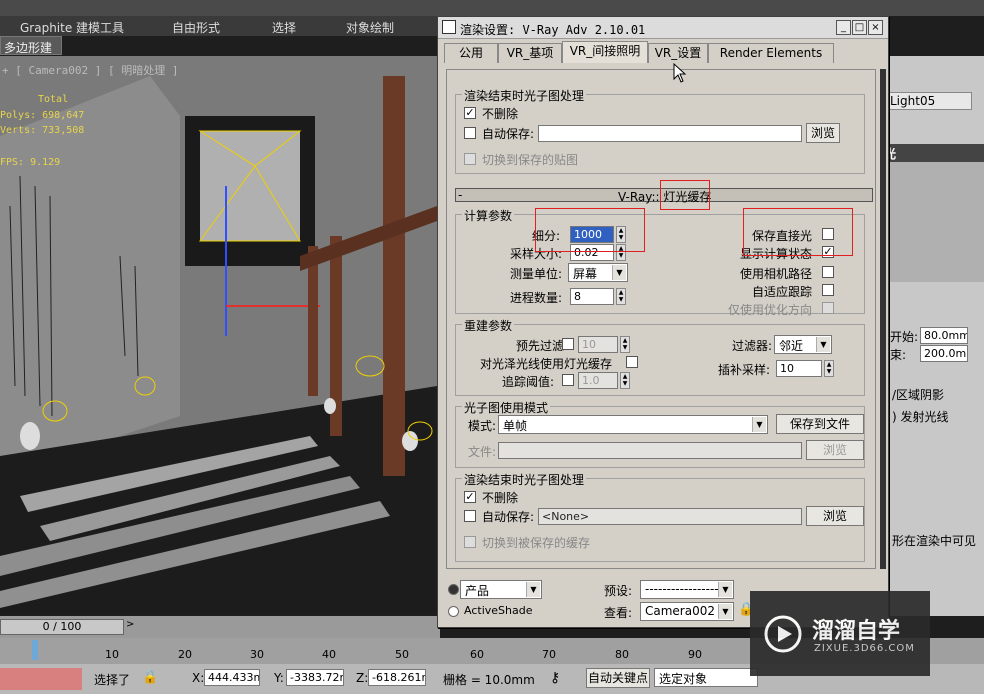 Image resolution: width=984 pixels, height=694 pixels. What do you see at coordinates (856, 631) in the screenshot?
I see `watermark-name: 溜溜自学` at bounding box center [856, 631].